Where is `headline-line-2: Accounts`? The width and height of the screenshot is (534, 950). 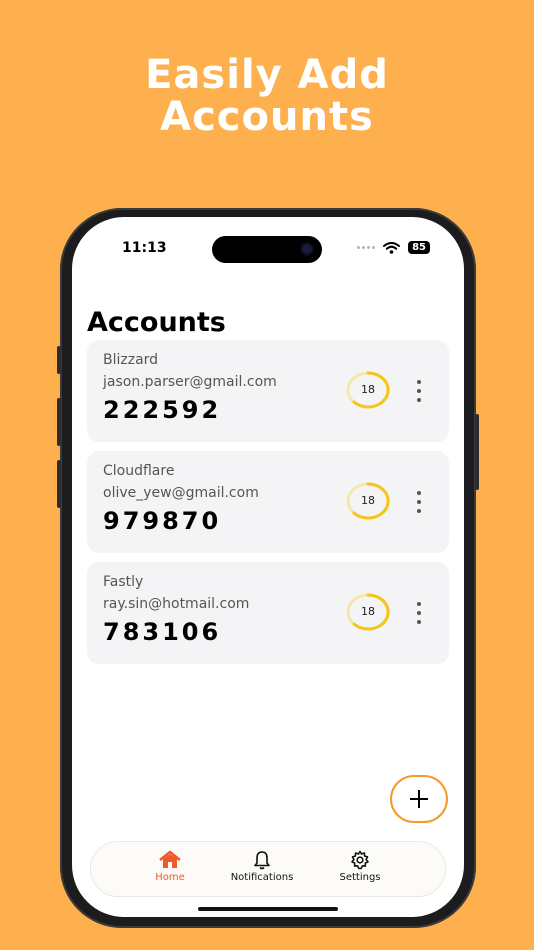 headline-line-2: Accounts is located at coordinates (267, 117).